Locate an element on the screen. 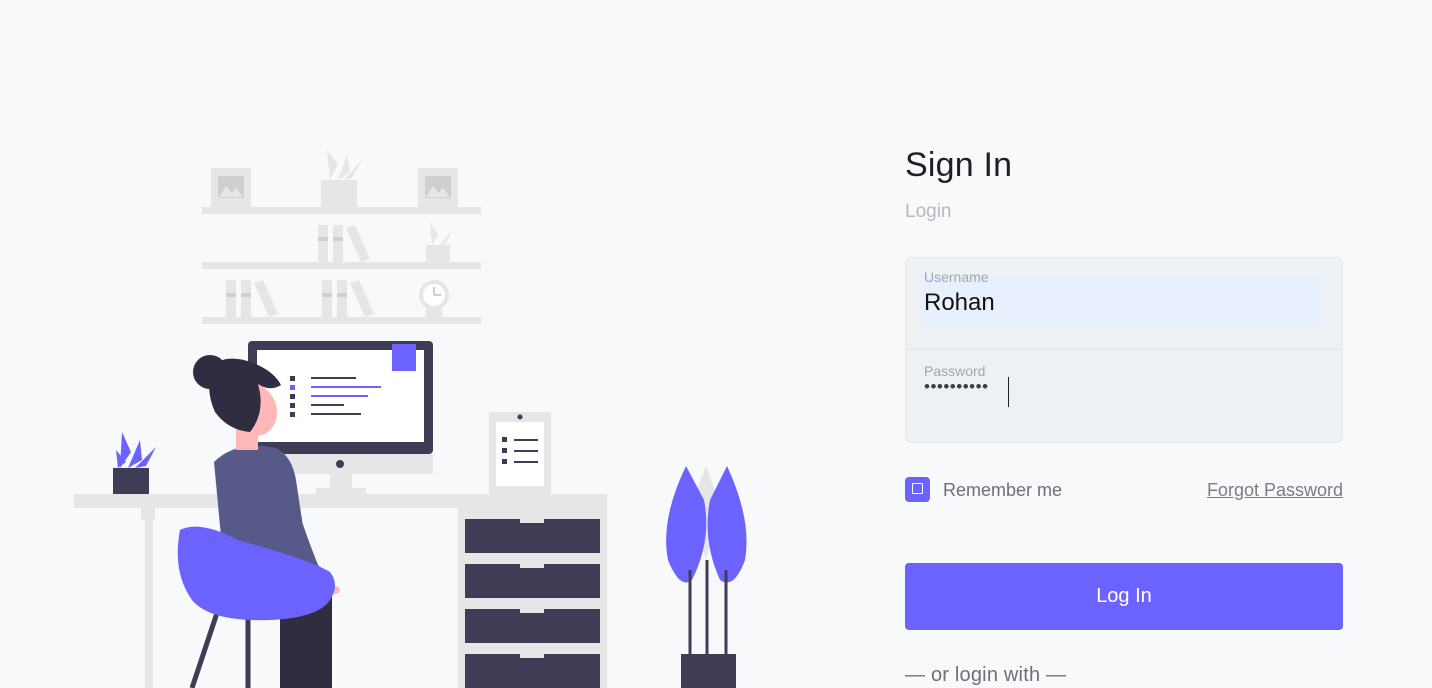  forgot-password-link: Forgot Password is located at coordinates (1275, 490).